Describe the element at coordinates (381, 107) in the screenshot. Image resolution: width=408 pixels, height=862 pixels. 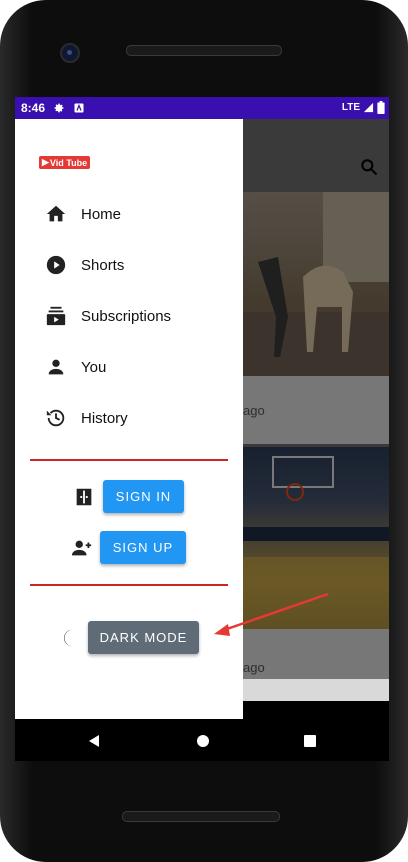
I see `battery-icon` at that location.